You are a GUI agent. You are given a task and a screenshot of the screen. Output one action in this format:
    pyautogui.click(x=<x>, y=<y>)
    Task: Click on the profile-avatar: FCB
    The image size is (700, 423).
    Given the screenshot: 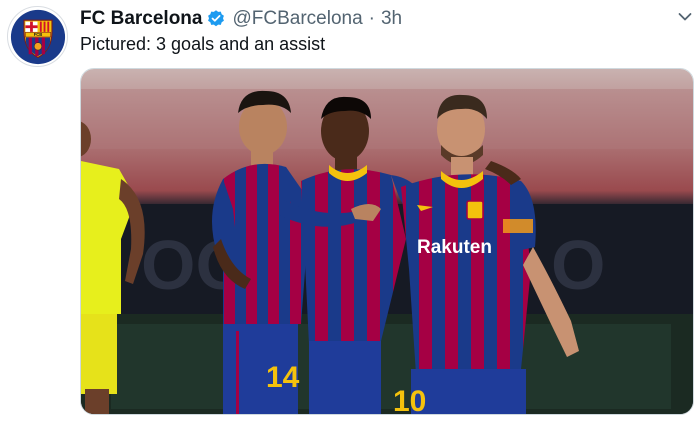 What is the action you would take?
    pyautogui.click(x=37, y=36)
    